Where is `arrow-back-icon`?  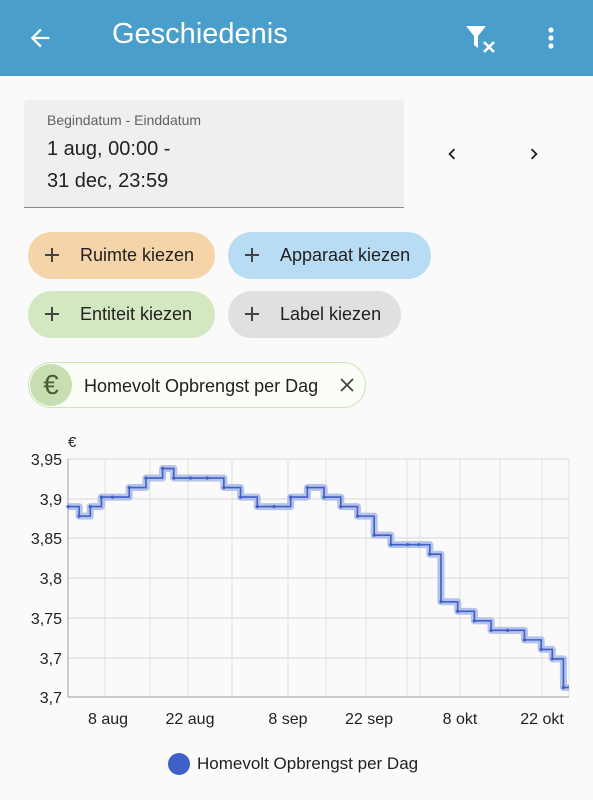 arrow-back-icon is located at coordinates (40, 38).